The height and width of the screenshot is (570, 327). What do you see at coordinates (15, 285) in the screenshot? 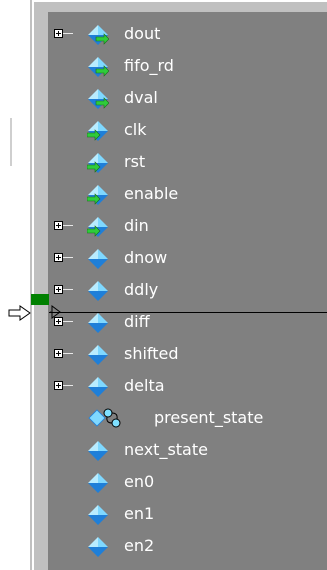
I see `left-strip` at bounding box center [15, 285].